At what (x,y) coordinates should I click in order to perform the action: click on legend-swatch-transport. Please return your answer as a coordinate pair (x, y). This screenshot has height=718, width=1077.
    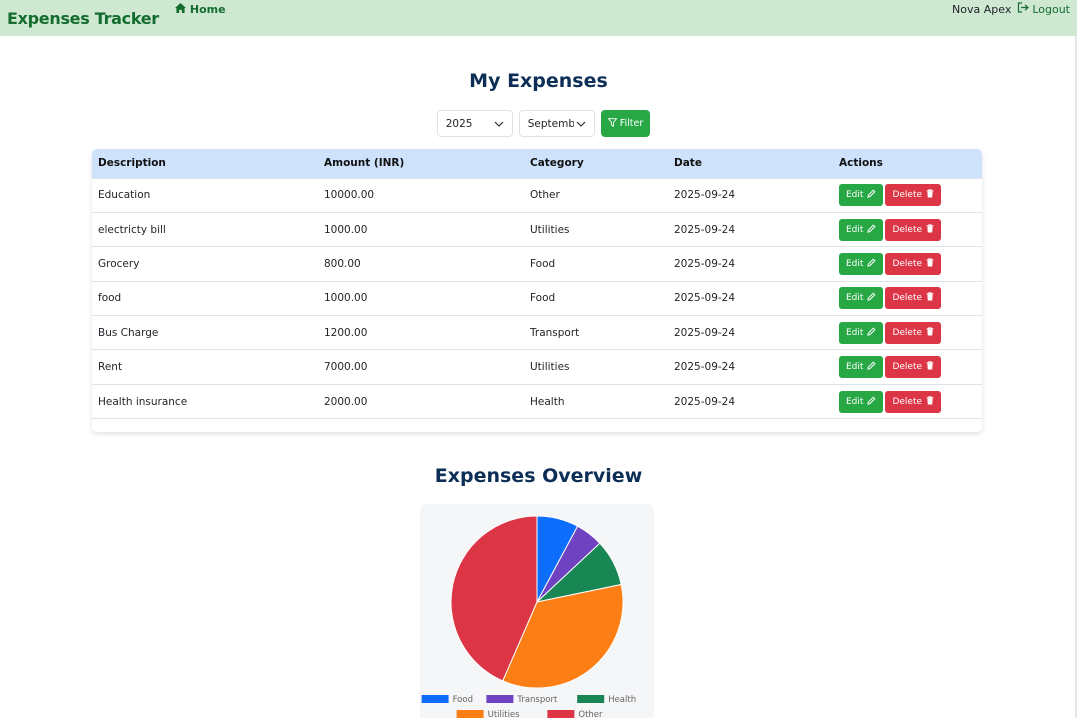
    Looking at the image, I should click on (500, 699).